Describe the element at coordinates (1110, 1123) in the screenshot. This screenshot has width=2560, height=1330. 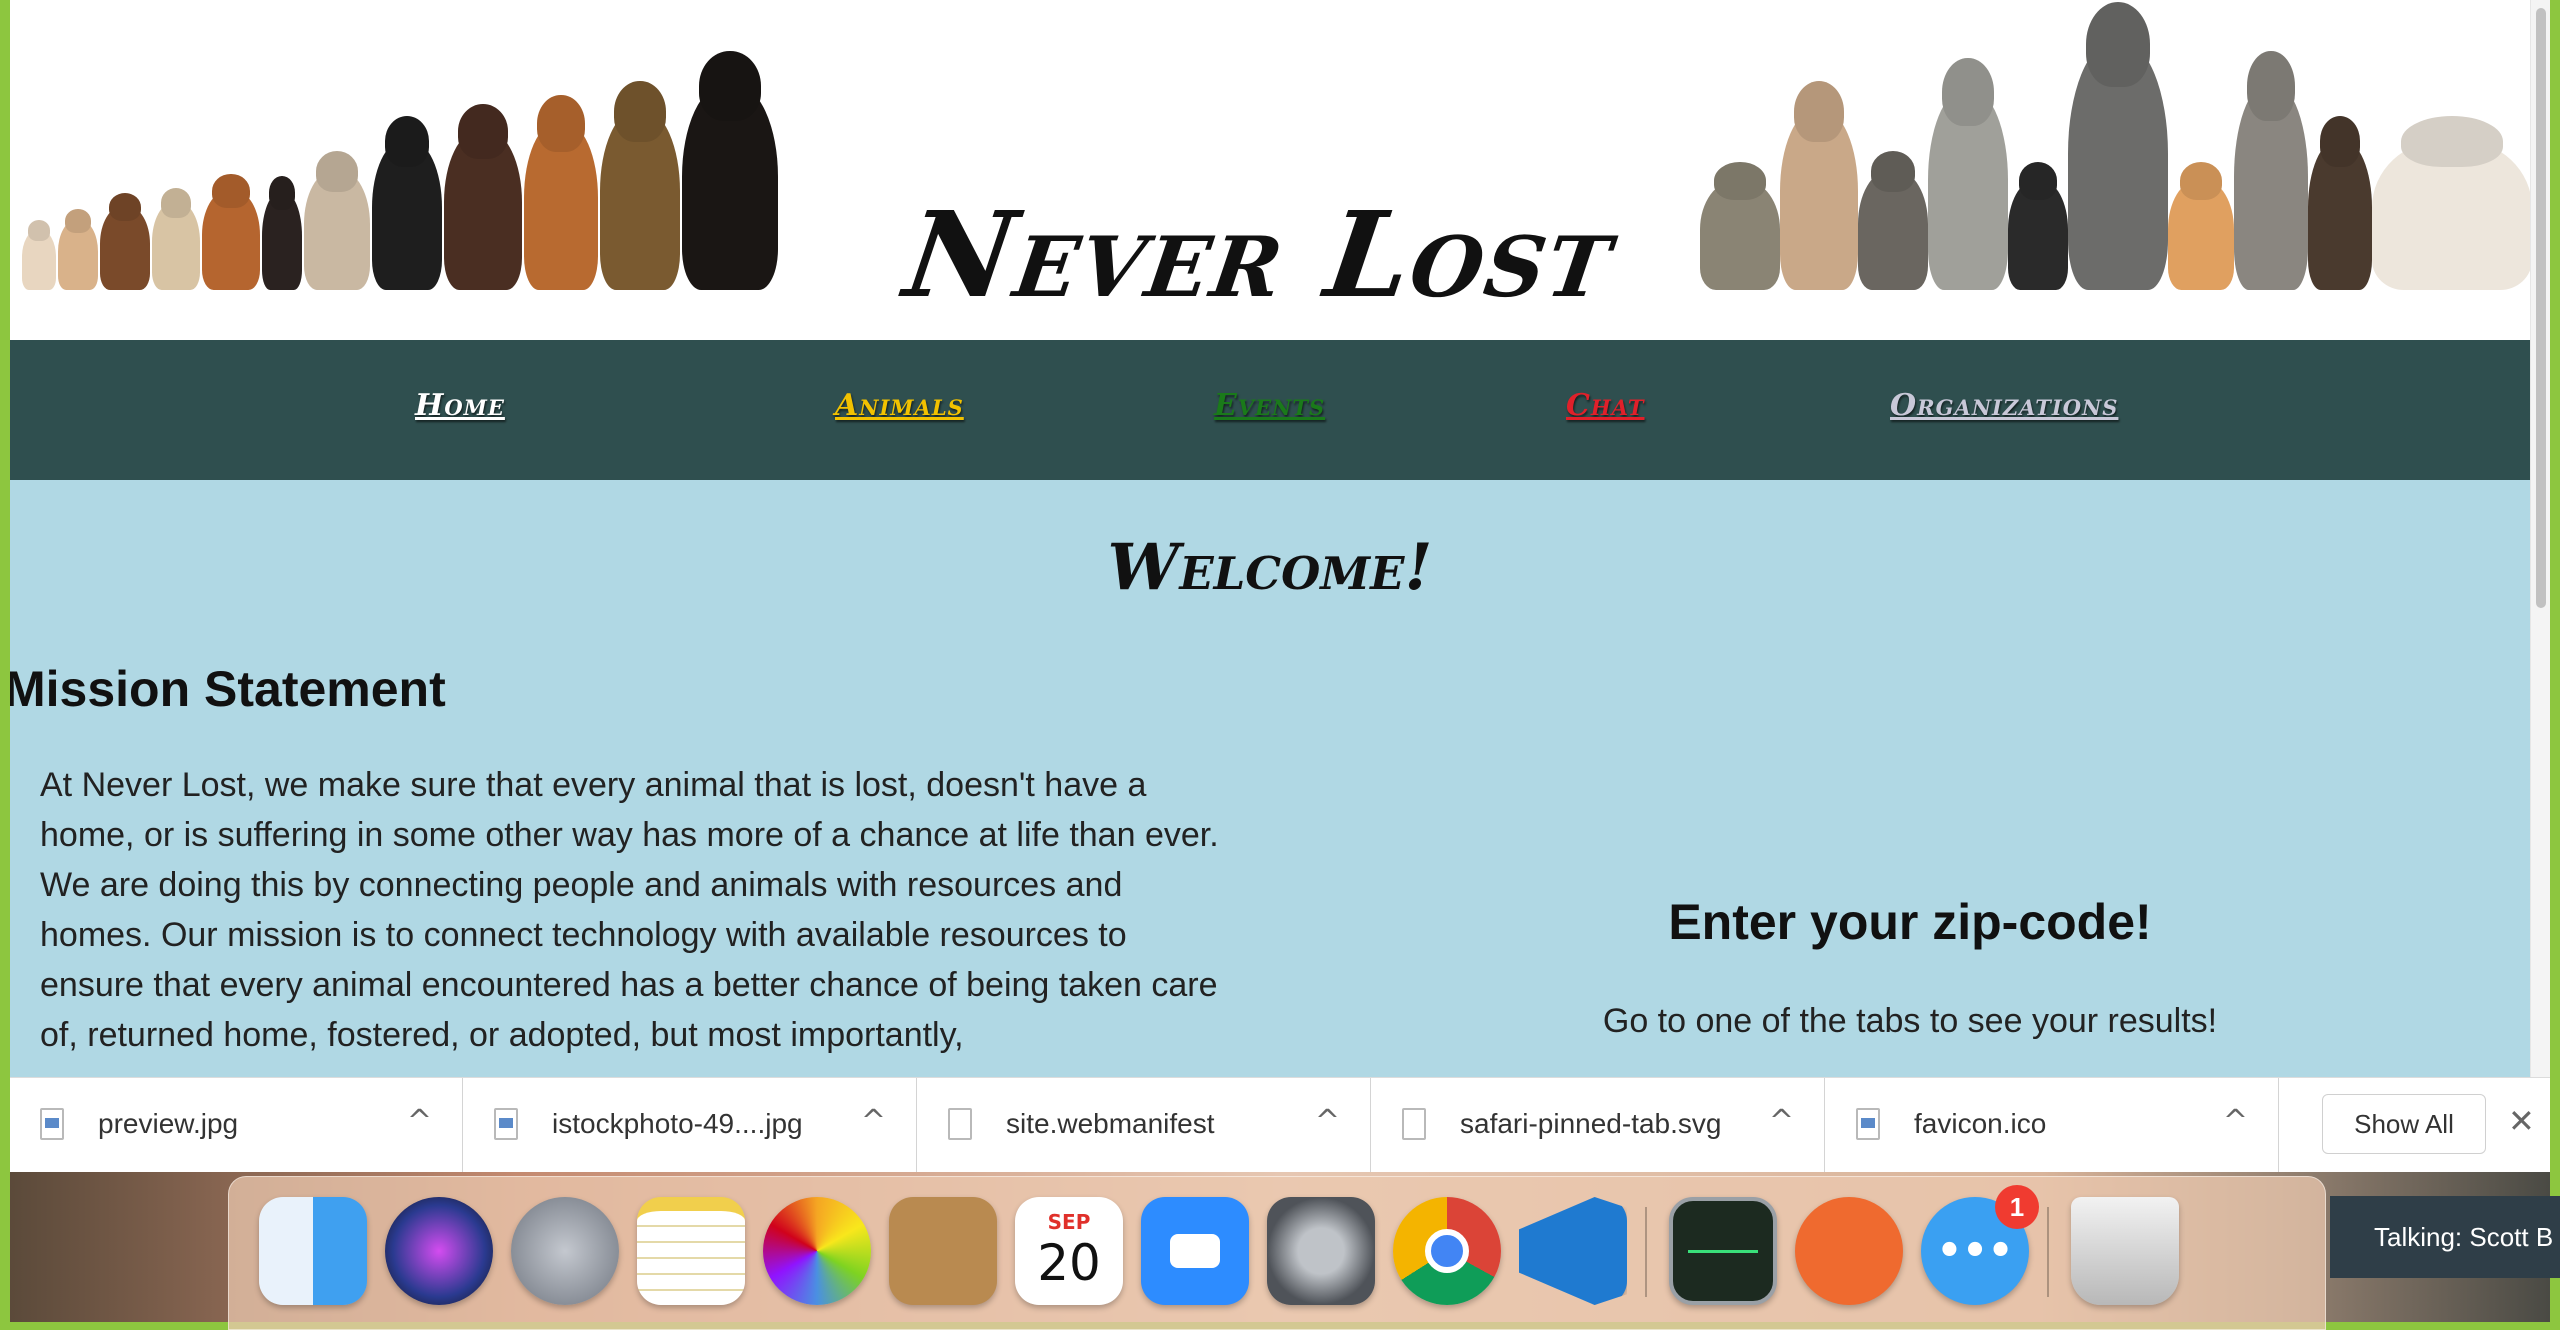
I see `download-filename: site.webmanifest` at that location.